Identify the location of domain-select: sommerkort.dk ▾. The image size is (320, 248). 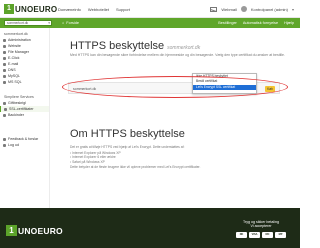
(28, 23).